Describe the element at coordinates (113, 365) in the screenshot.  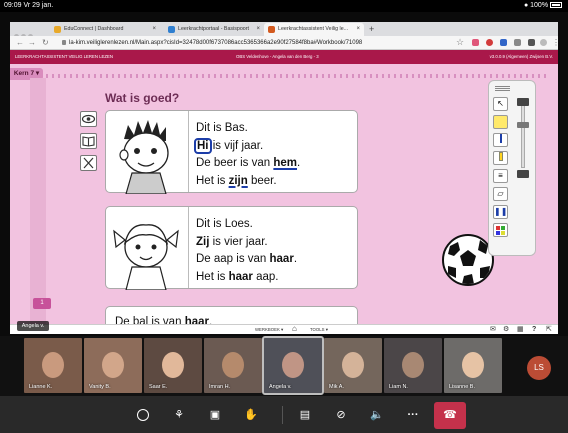
I see `participant-tile: Vanity B.` at that location.